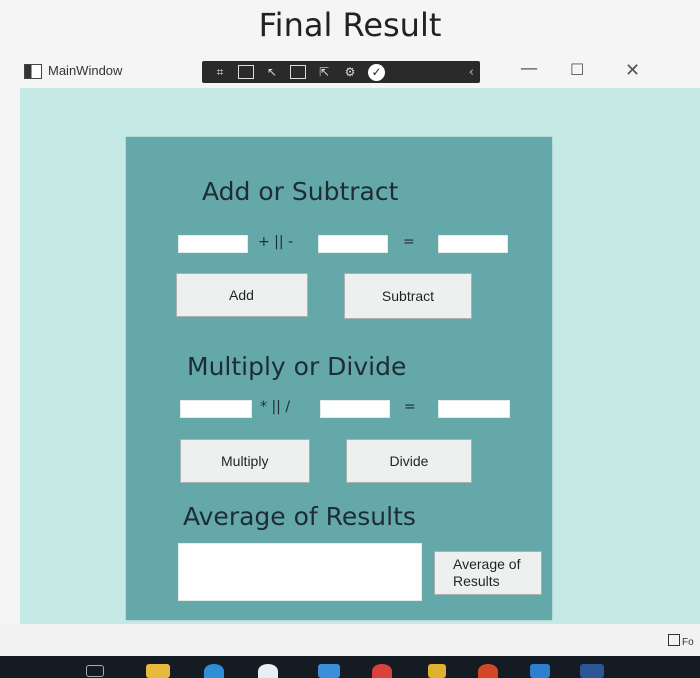 The image size is (700, 678). What do you see at coordinates (216, 409) in the screenshot?
I see `multiply-first-input` at bounding box center [216, 409].